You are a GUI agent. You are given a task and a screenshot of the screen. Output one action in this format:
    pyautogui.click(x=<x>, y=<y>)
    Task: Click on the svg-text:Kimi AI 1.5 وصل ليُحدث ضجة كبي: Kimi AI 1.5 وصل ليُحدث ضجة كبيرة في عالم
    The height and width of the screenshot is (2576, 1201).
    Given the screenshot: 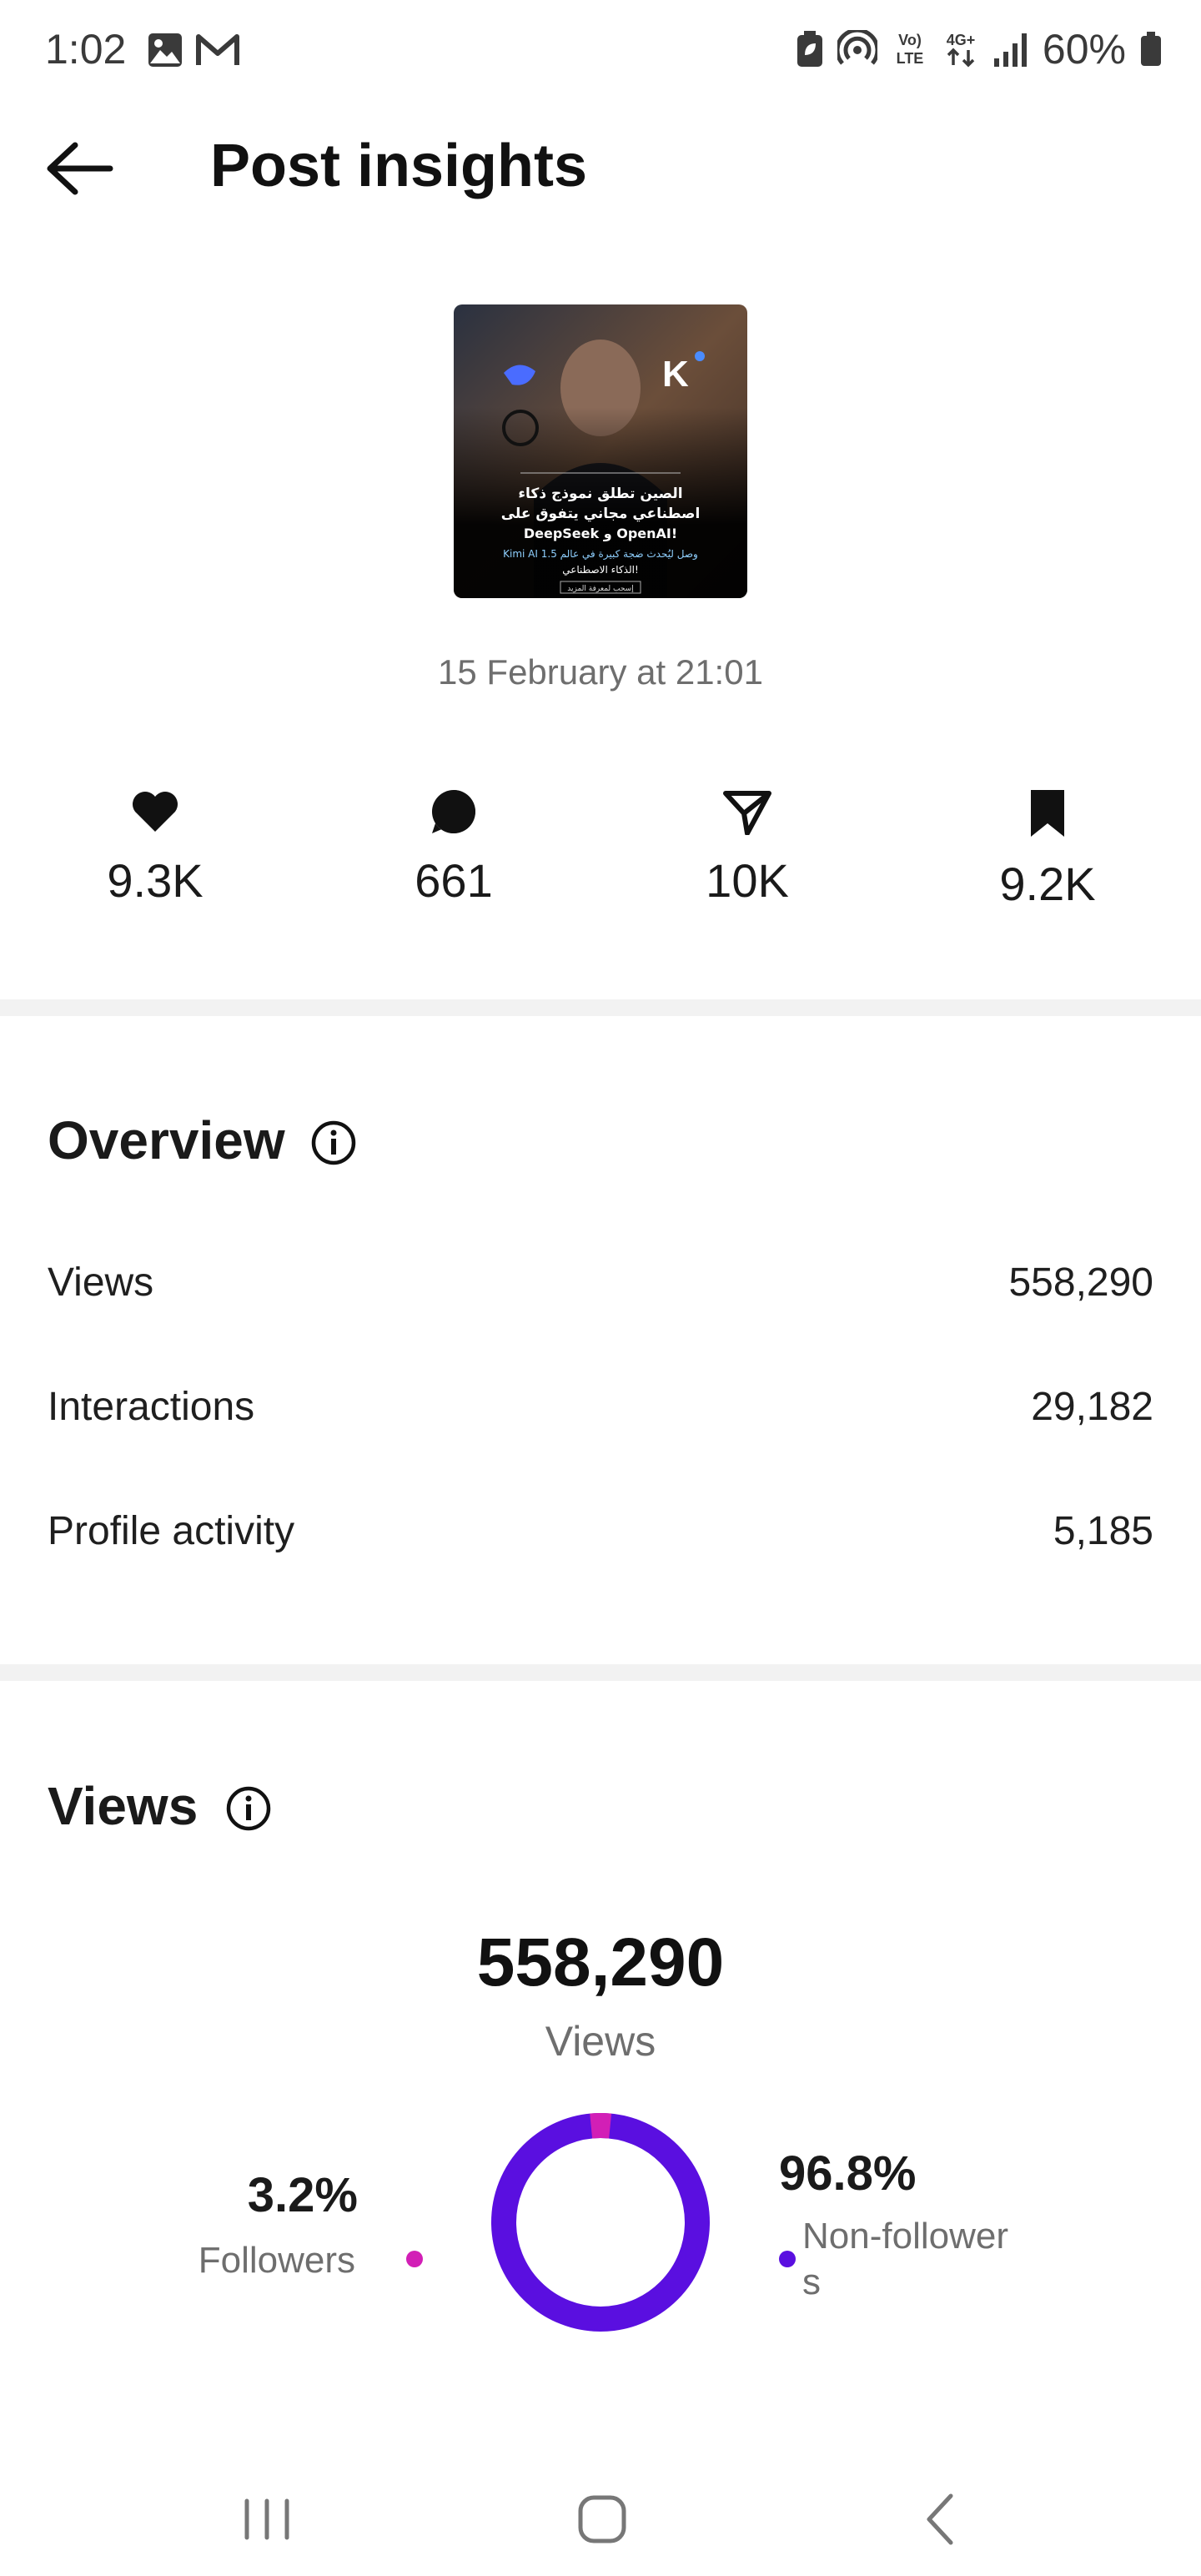 What is the action you would take?
    pyautogui.click(x=601, y=554)
    